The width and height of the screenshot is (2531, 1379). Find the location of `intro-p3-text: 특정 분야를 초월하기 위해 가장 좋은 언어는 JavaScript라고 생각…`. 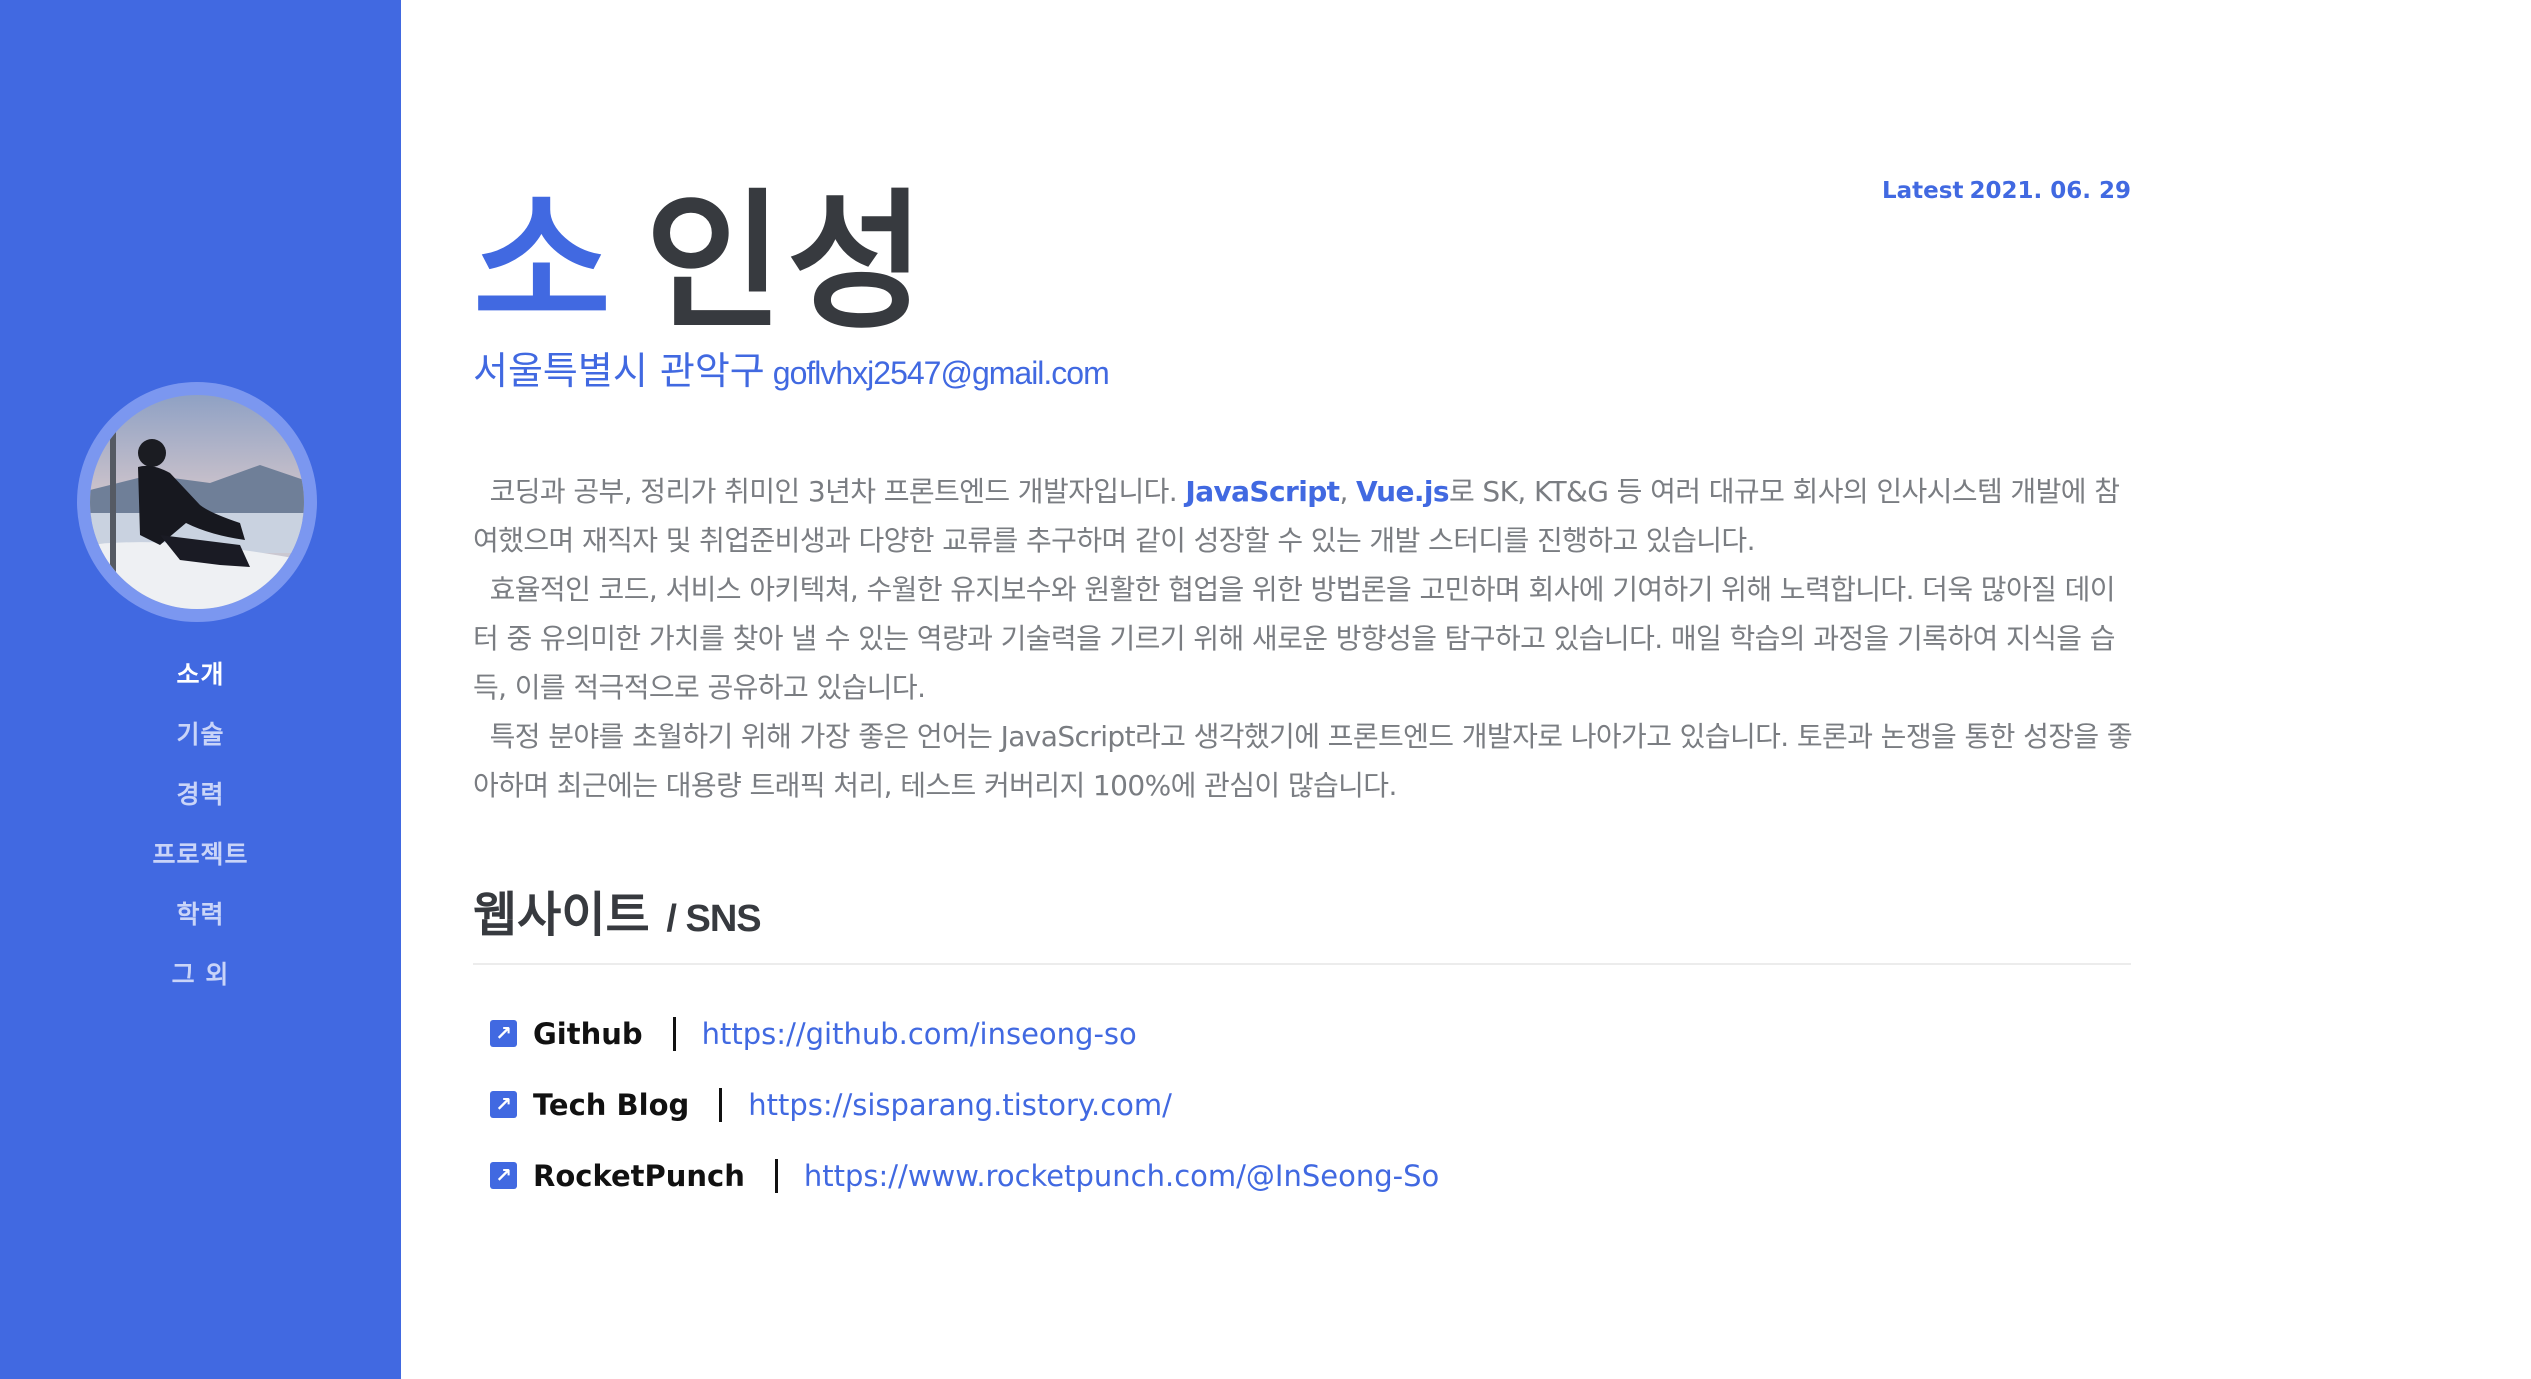

intro-p3-text: 특정 분야를 초월하기 위해 가장 좋은 언어는 JavaScript라고 생각… is located at coordinates (1303, 761).